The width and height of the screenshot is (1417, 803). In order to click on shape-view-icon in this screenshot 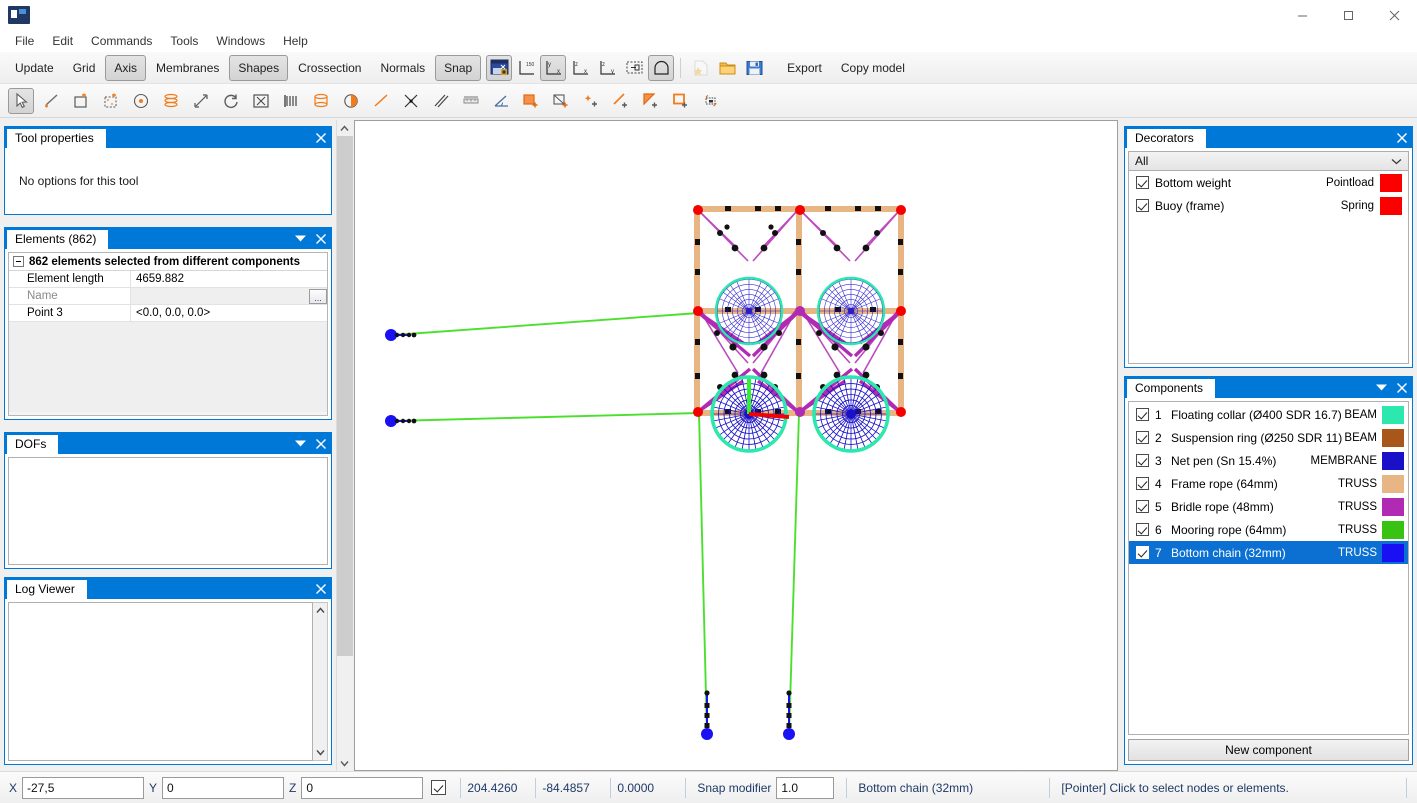, I will do `click(661, 67)`.